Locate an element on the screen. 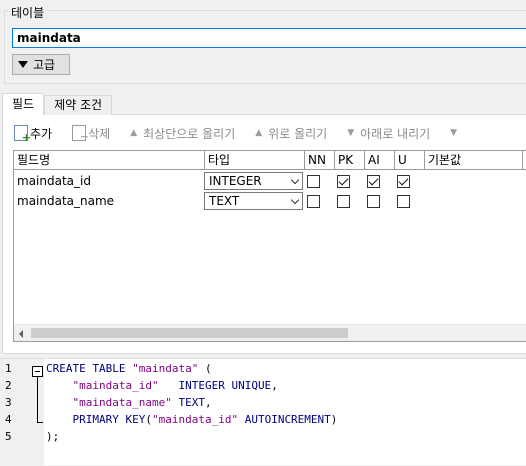  line-number: 1 is located at coordinates (8, 368).